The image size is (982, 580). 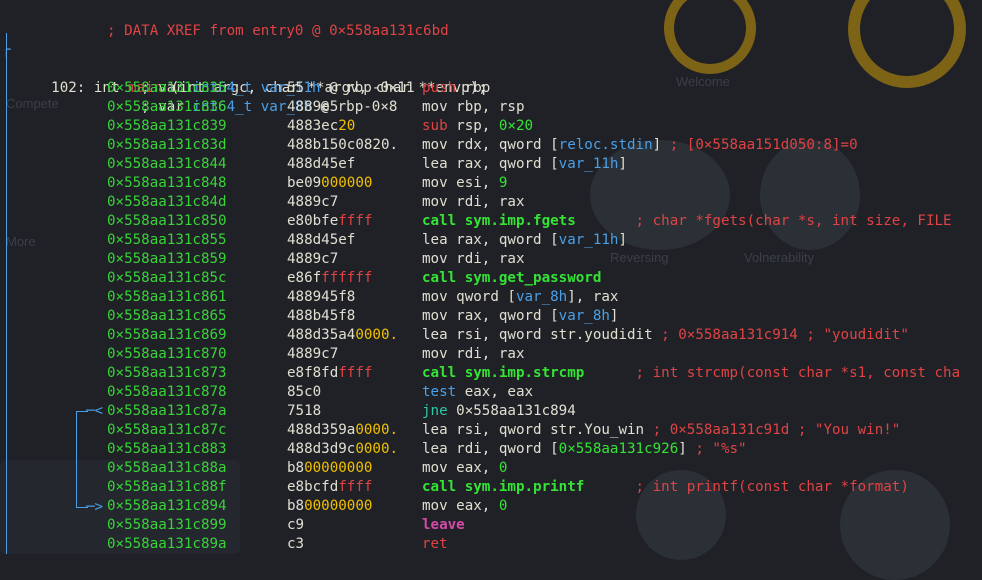 I want to click on instruction-bytes: 488b150c0820., so click(x=342, y=145).